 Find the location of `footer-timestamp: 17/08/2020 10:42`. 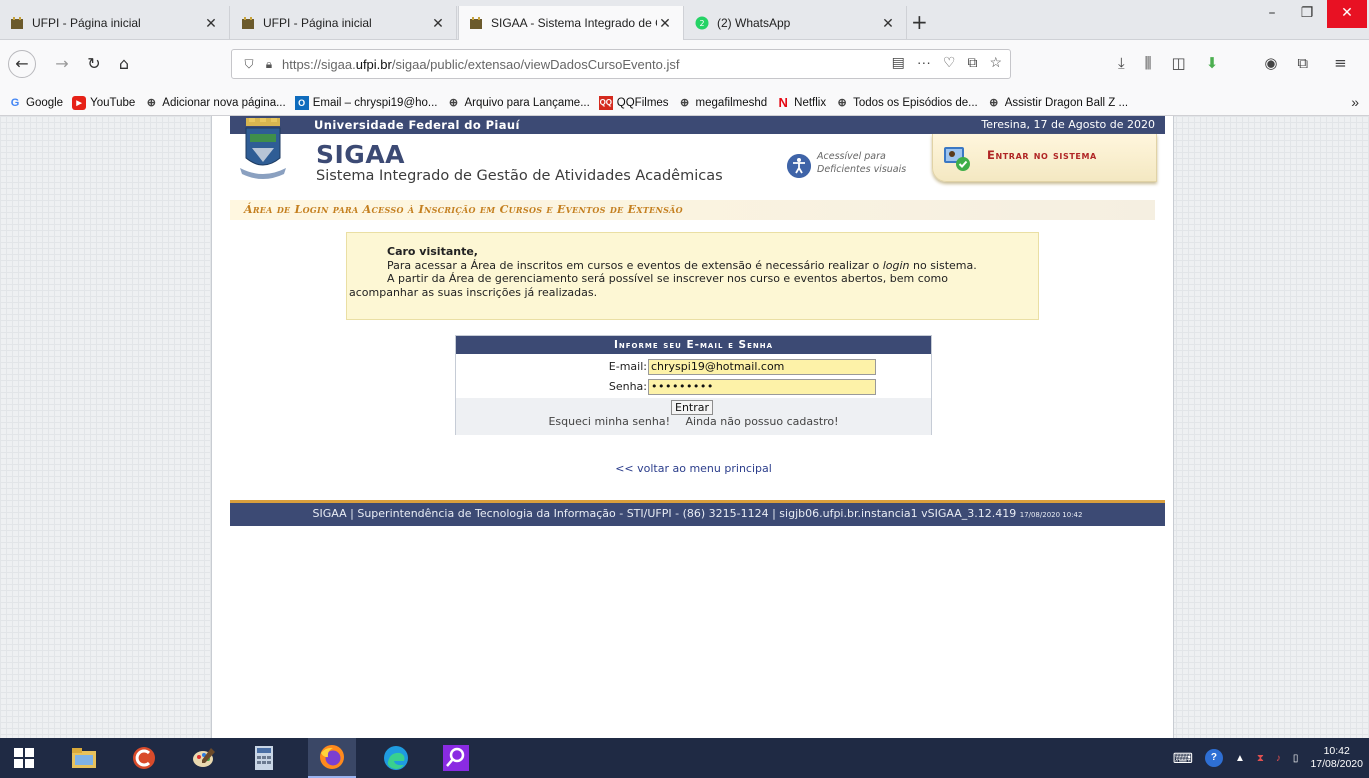

footer-timestamp: 17/08/2020 10:42 is located at coordinates (1051, 515).